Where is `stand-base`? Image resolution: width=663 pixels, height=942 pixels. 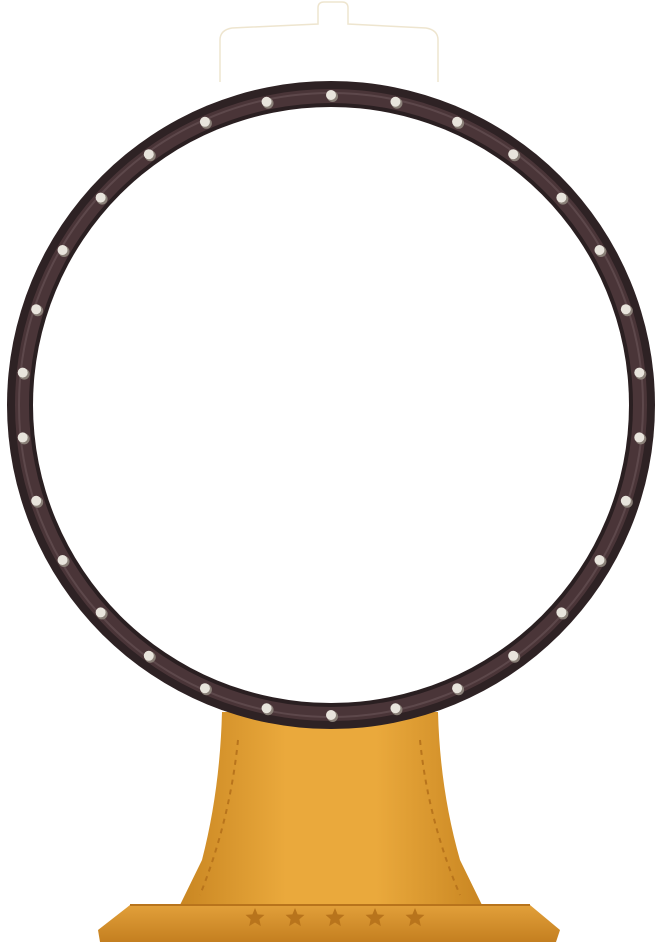
stand-base is located at coordinates (329, 923).